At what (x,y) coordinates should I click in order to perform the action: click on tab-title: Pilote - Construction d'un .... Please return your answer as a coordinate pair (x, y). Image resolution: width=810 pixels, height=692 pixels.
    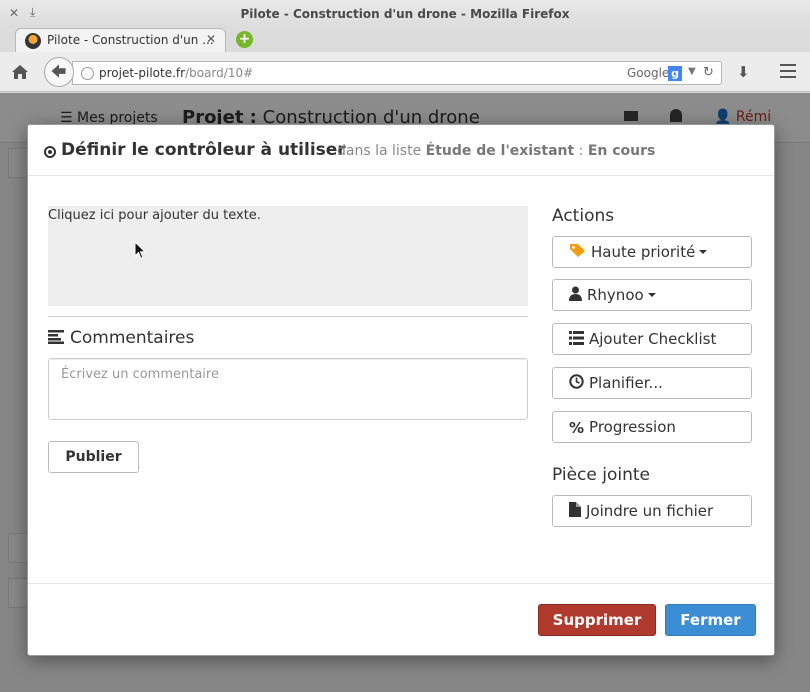
    Looking at the image, I should click on (130, 40).